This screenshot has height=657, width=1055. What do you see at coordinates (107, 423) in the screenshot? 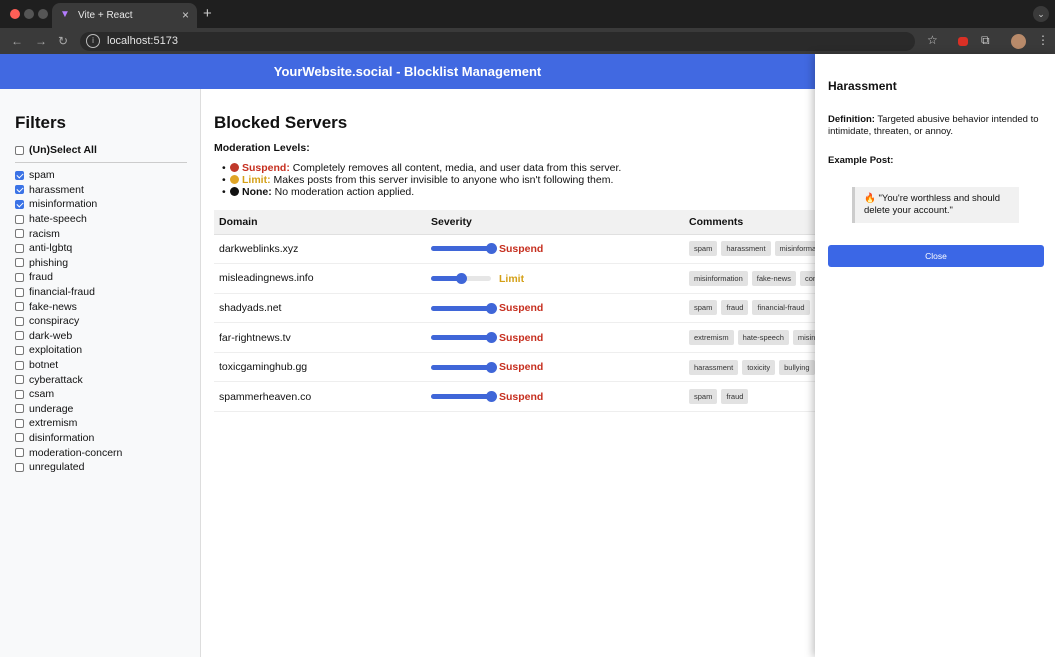
I see `filter-extremism: extremism` at bounding box center [107, 423].